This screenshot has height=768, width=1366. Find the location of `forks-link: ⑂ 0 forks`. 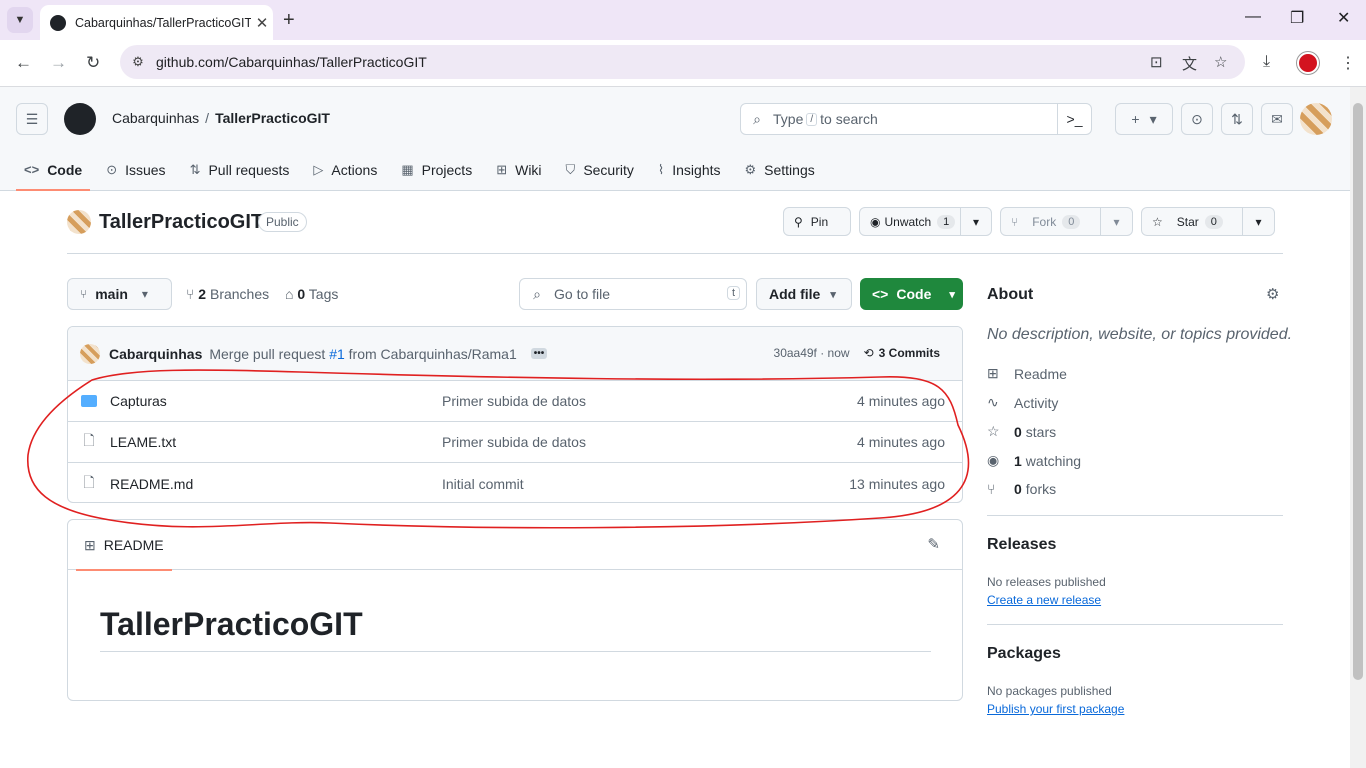

forks-link: ⑂ 0 forks is located at coordinates (1021, 489).